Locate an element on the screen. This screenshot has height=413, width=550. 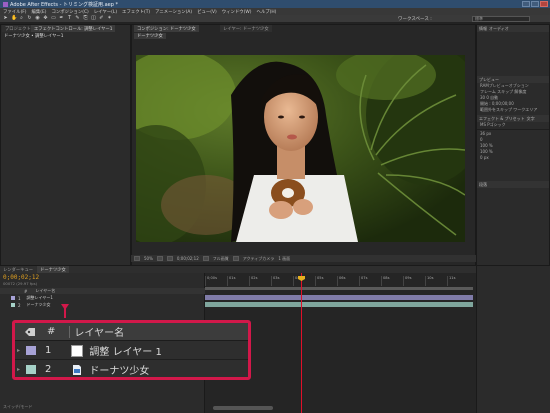
zoom-value: 50% is located at coordinates (148, 258).